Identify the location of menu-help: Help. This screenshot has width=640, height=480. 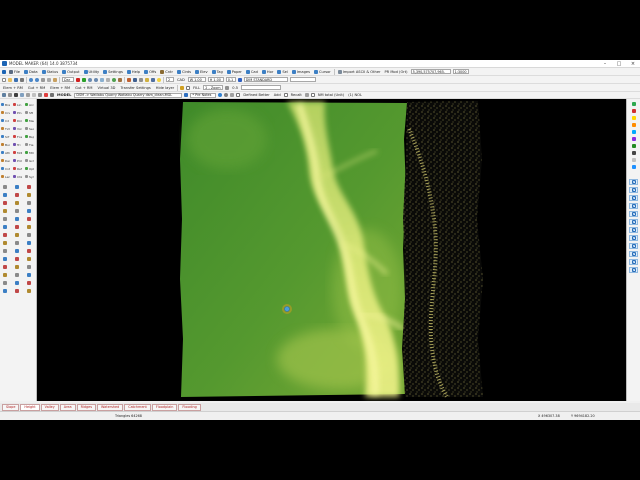
(133, 71).